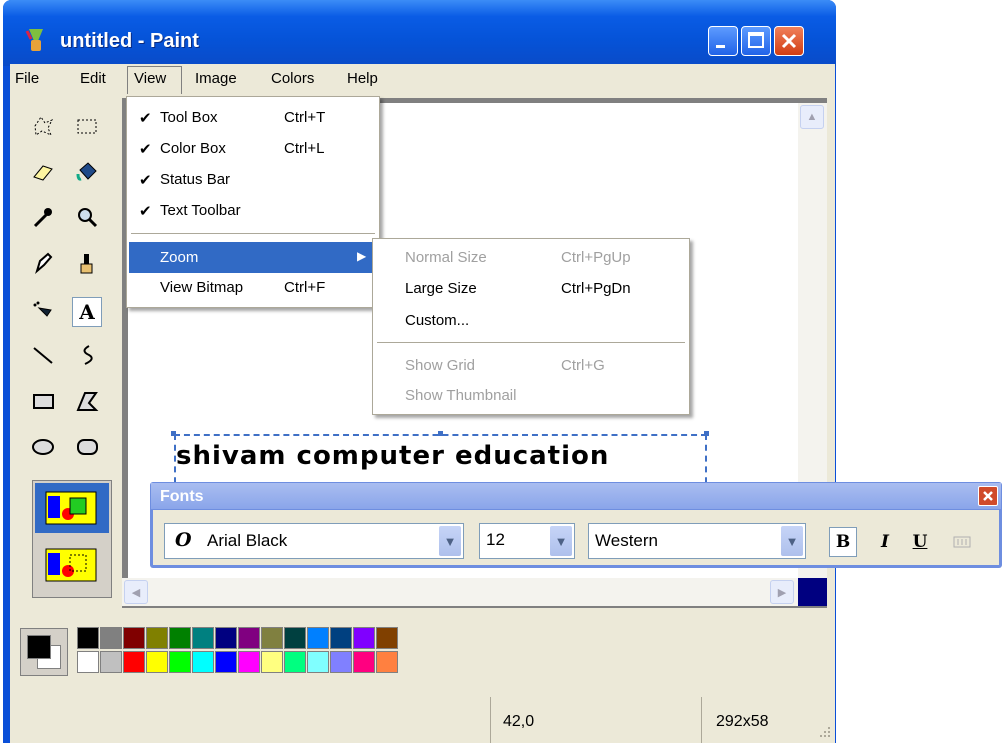 The width and height of the screenshot is (1002, 743). What do you see at coordinates (362, 78) in the screenshot?
I see `menu-help: Help` at bounding box center [362, 78].